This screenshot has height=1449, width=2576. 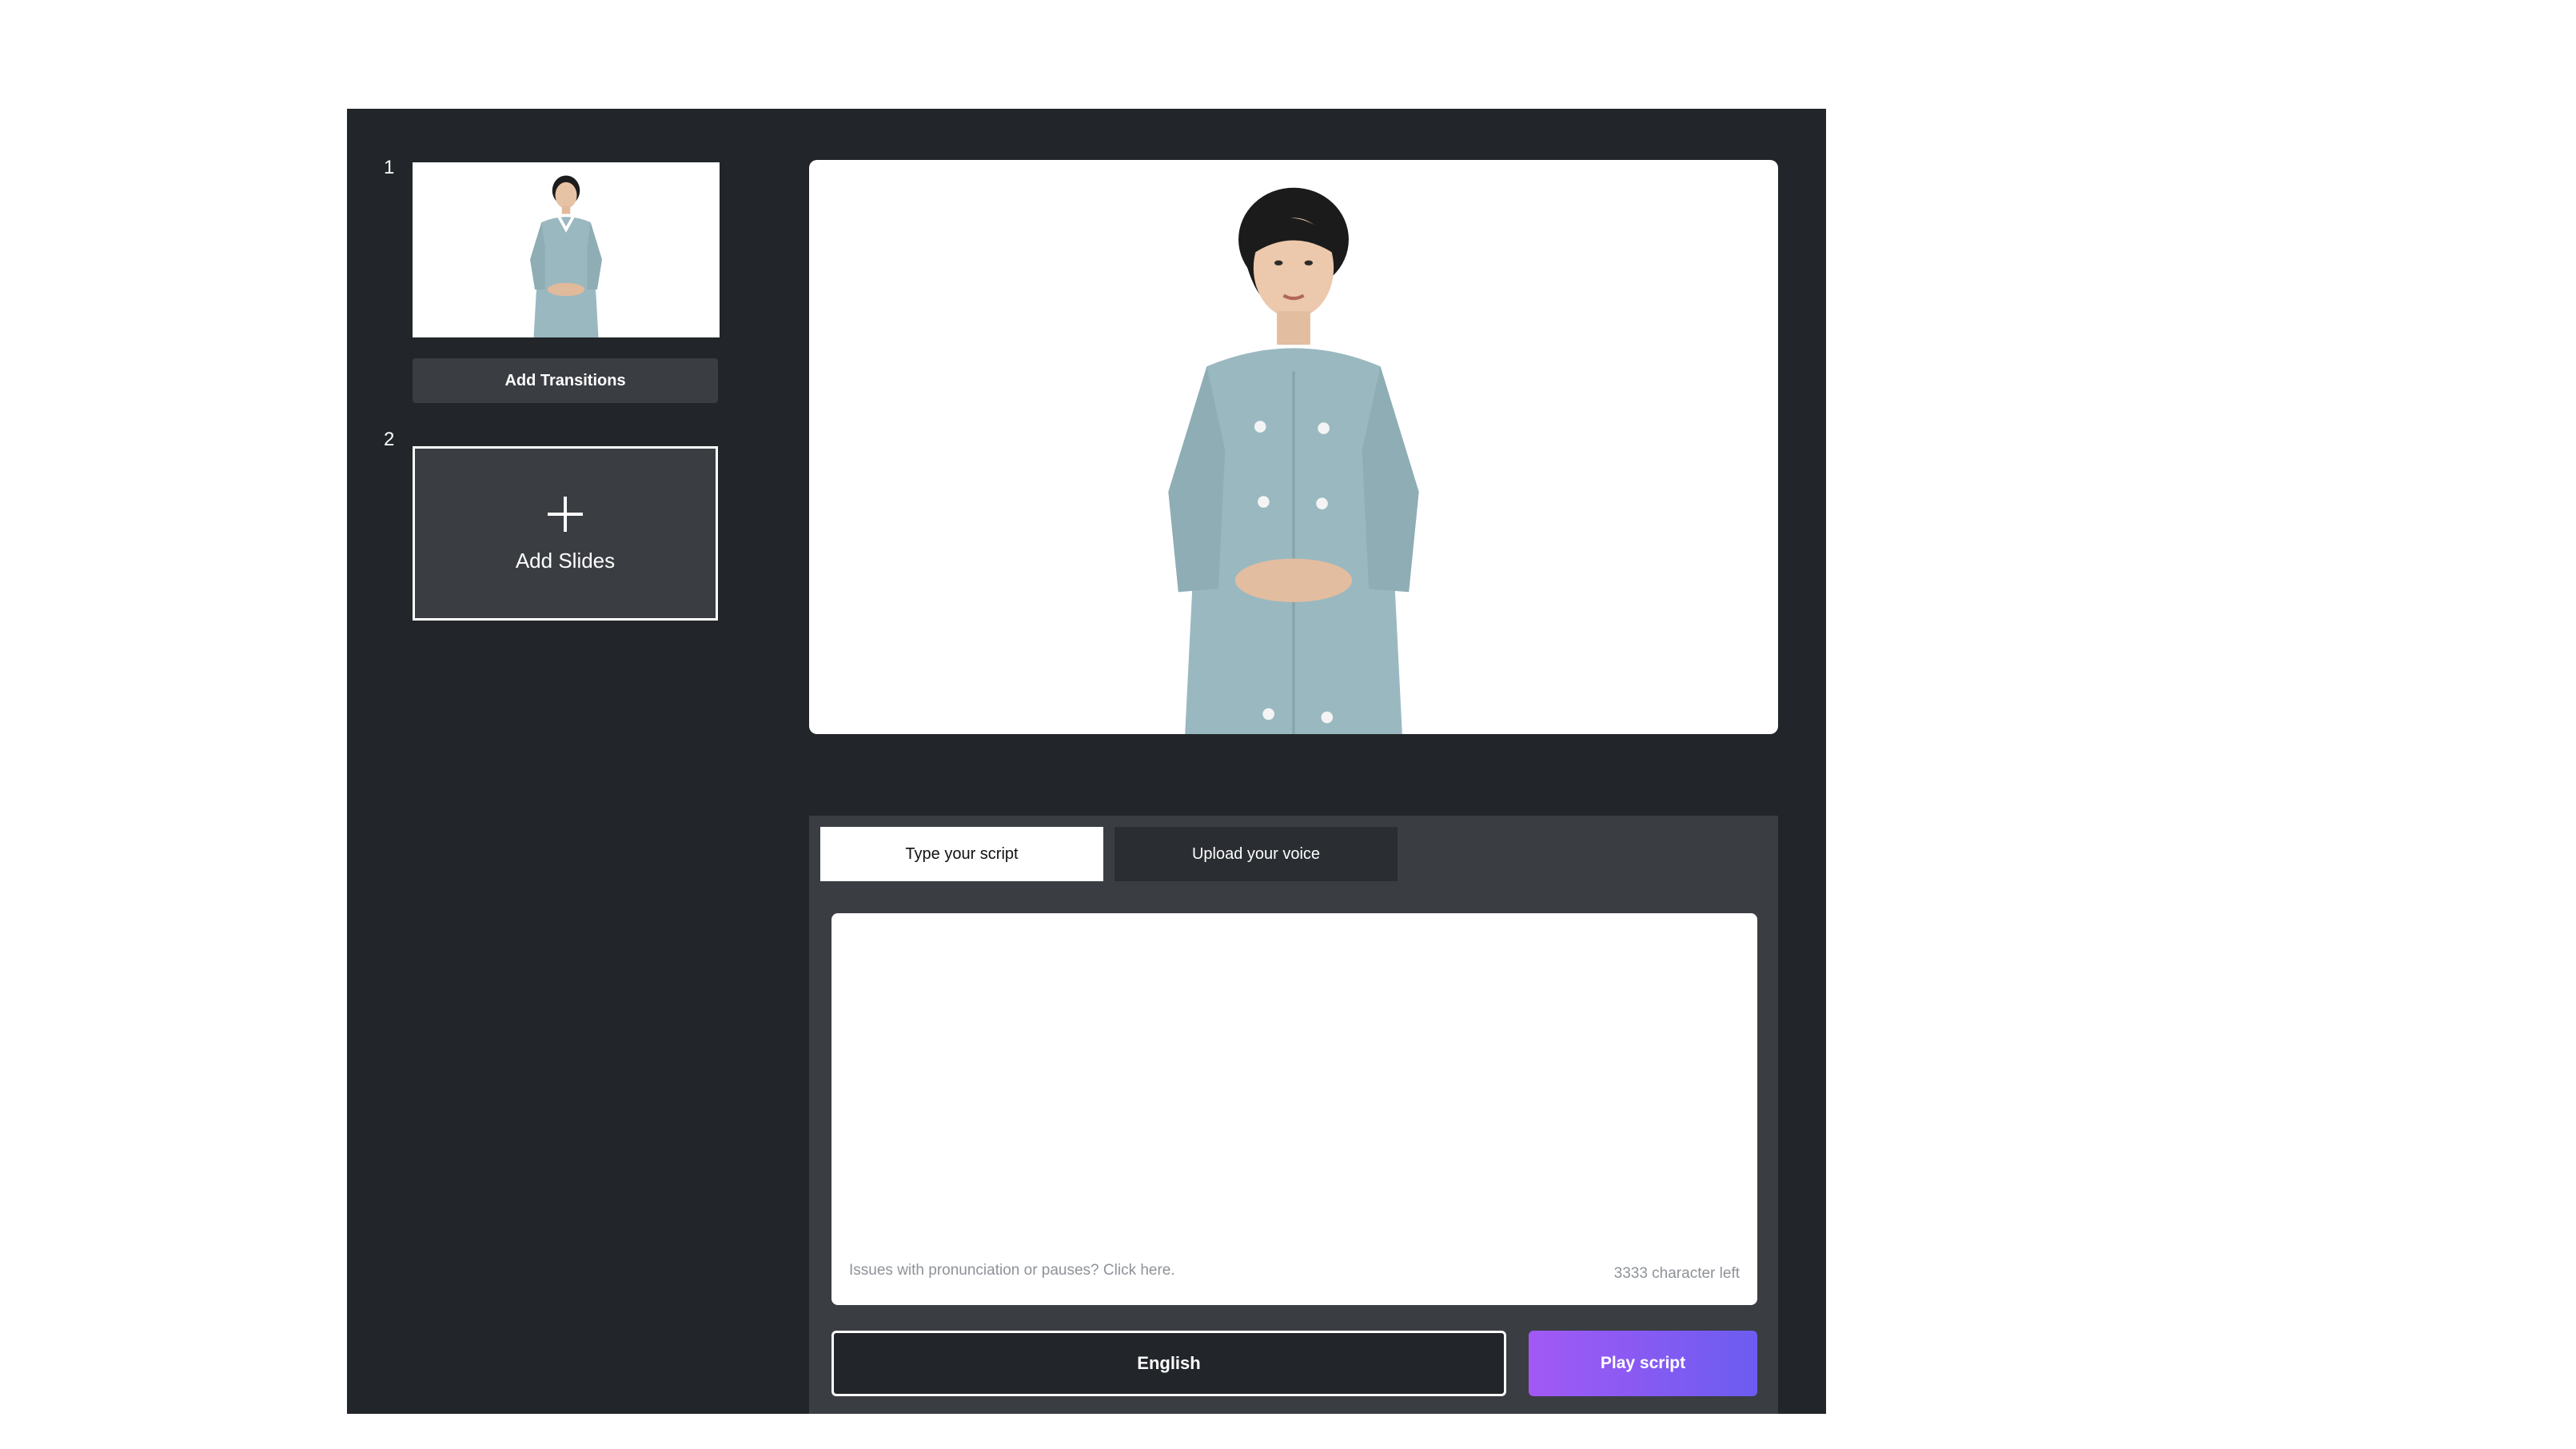 I want to click on avatar-preview, so click(x=1293, y=447).